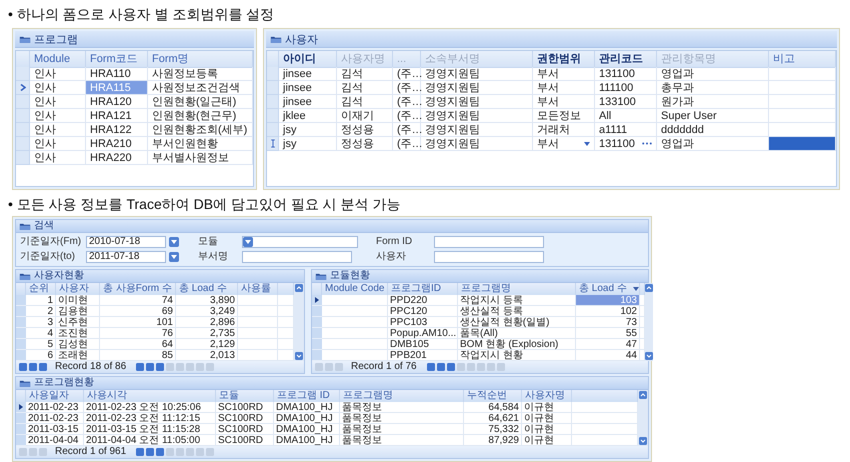 This screenshot has width=850, height=462. Describe the element at coordinates (626, 144) in the screenshot. I see `lookup-field: 131100` at that location.